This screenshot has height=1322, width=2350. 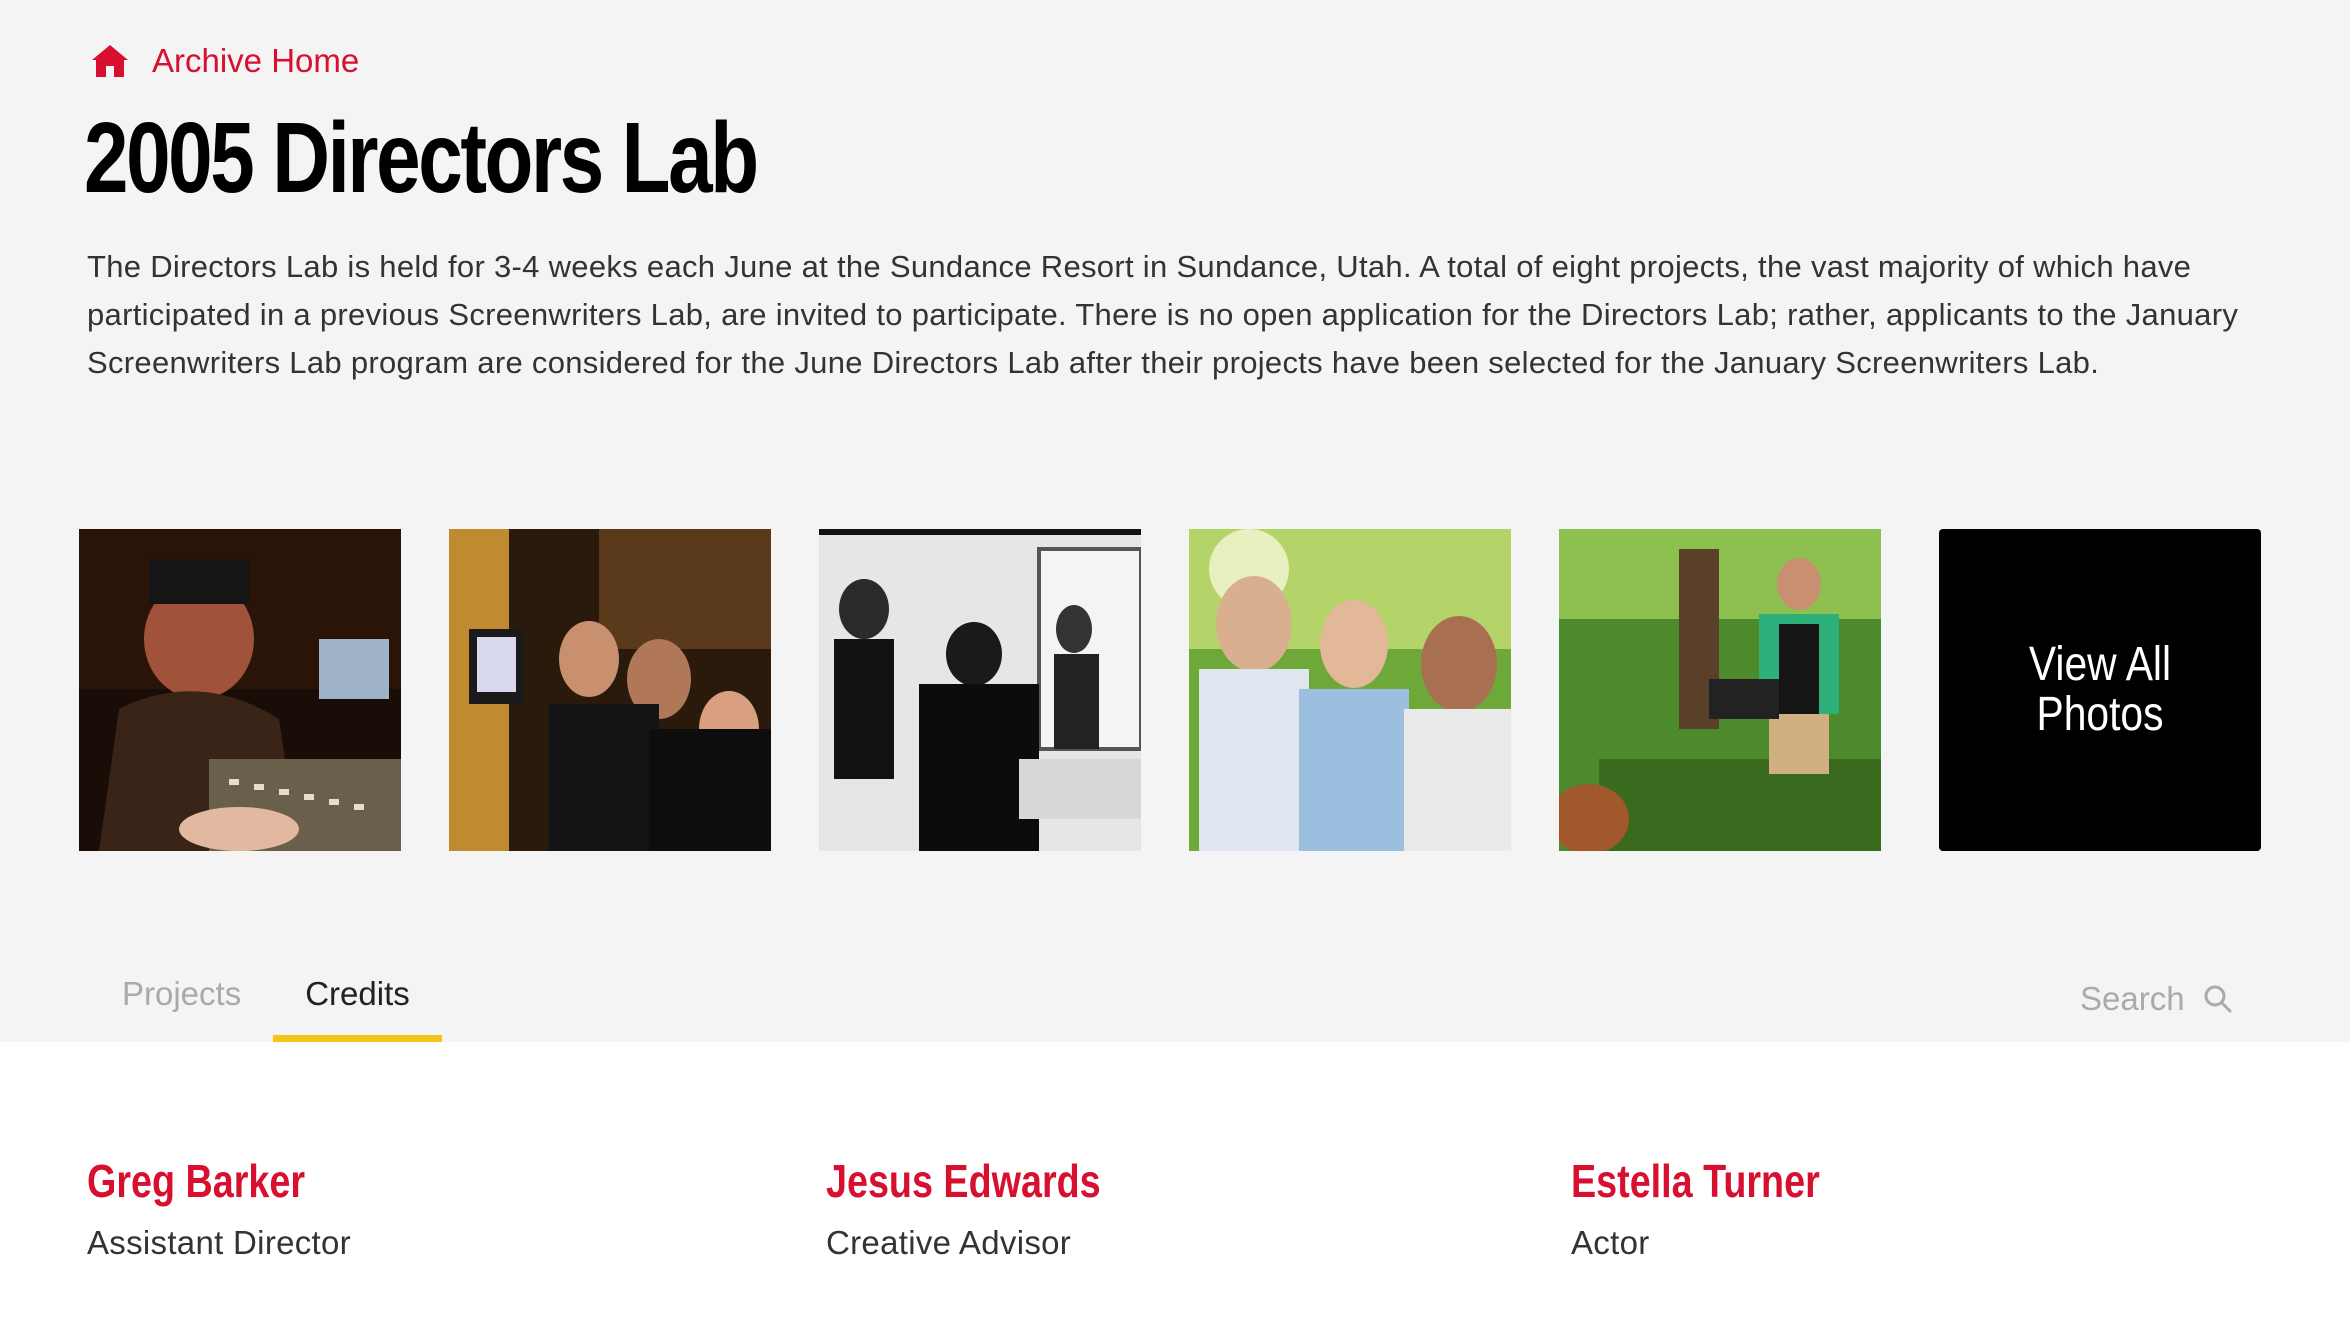 I want to click on photo-film-crew, so click(x=1720, y=690).